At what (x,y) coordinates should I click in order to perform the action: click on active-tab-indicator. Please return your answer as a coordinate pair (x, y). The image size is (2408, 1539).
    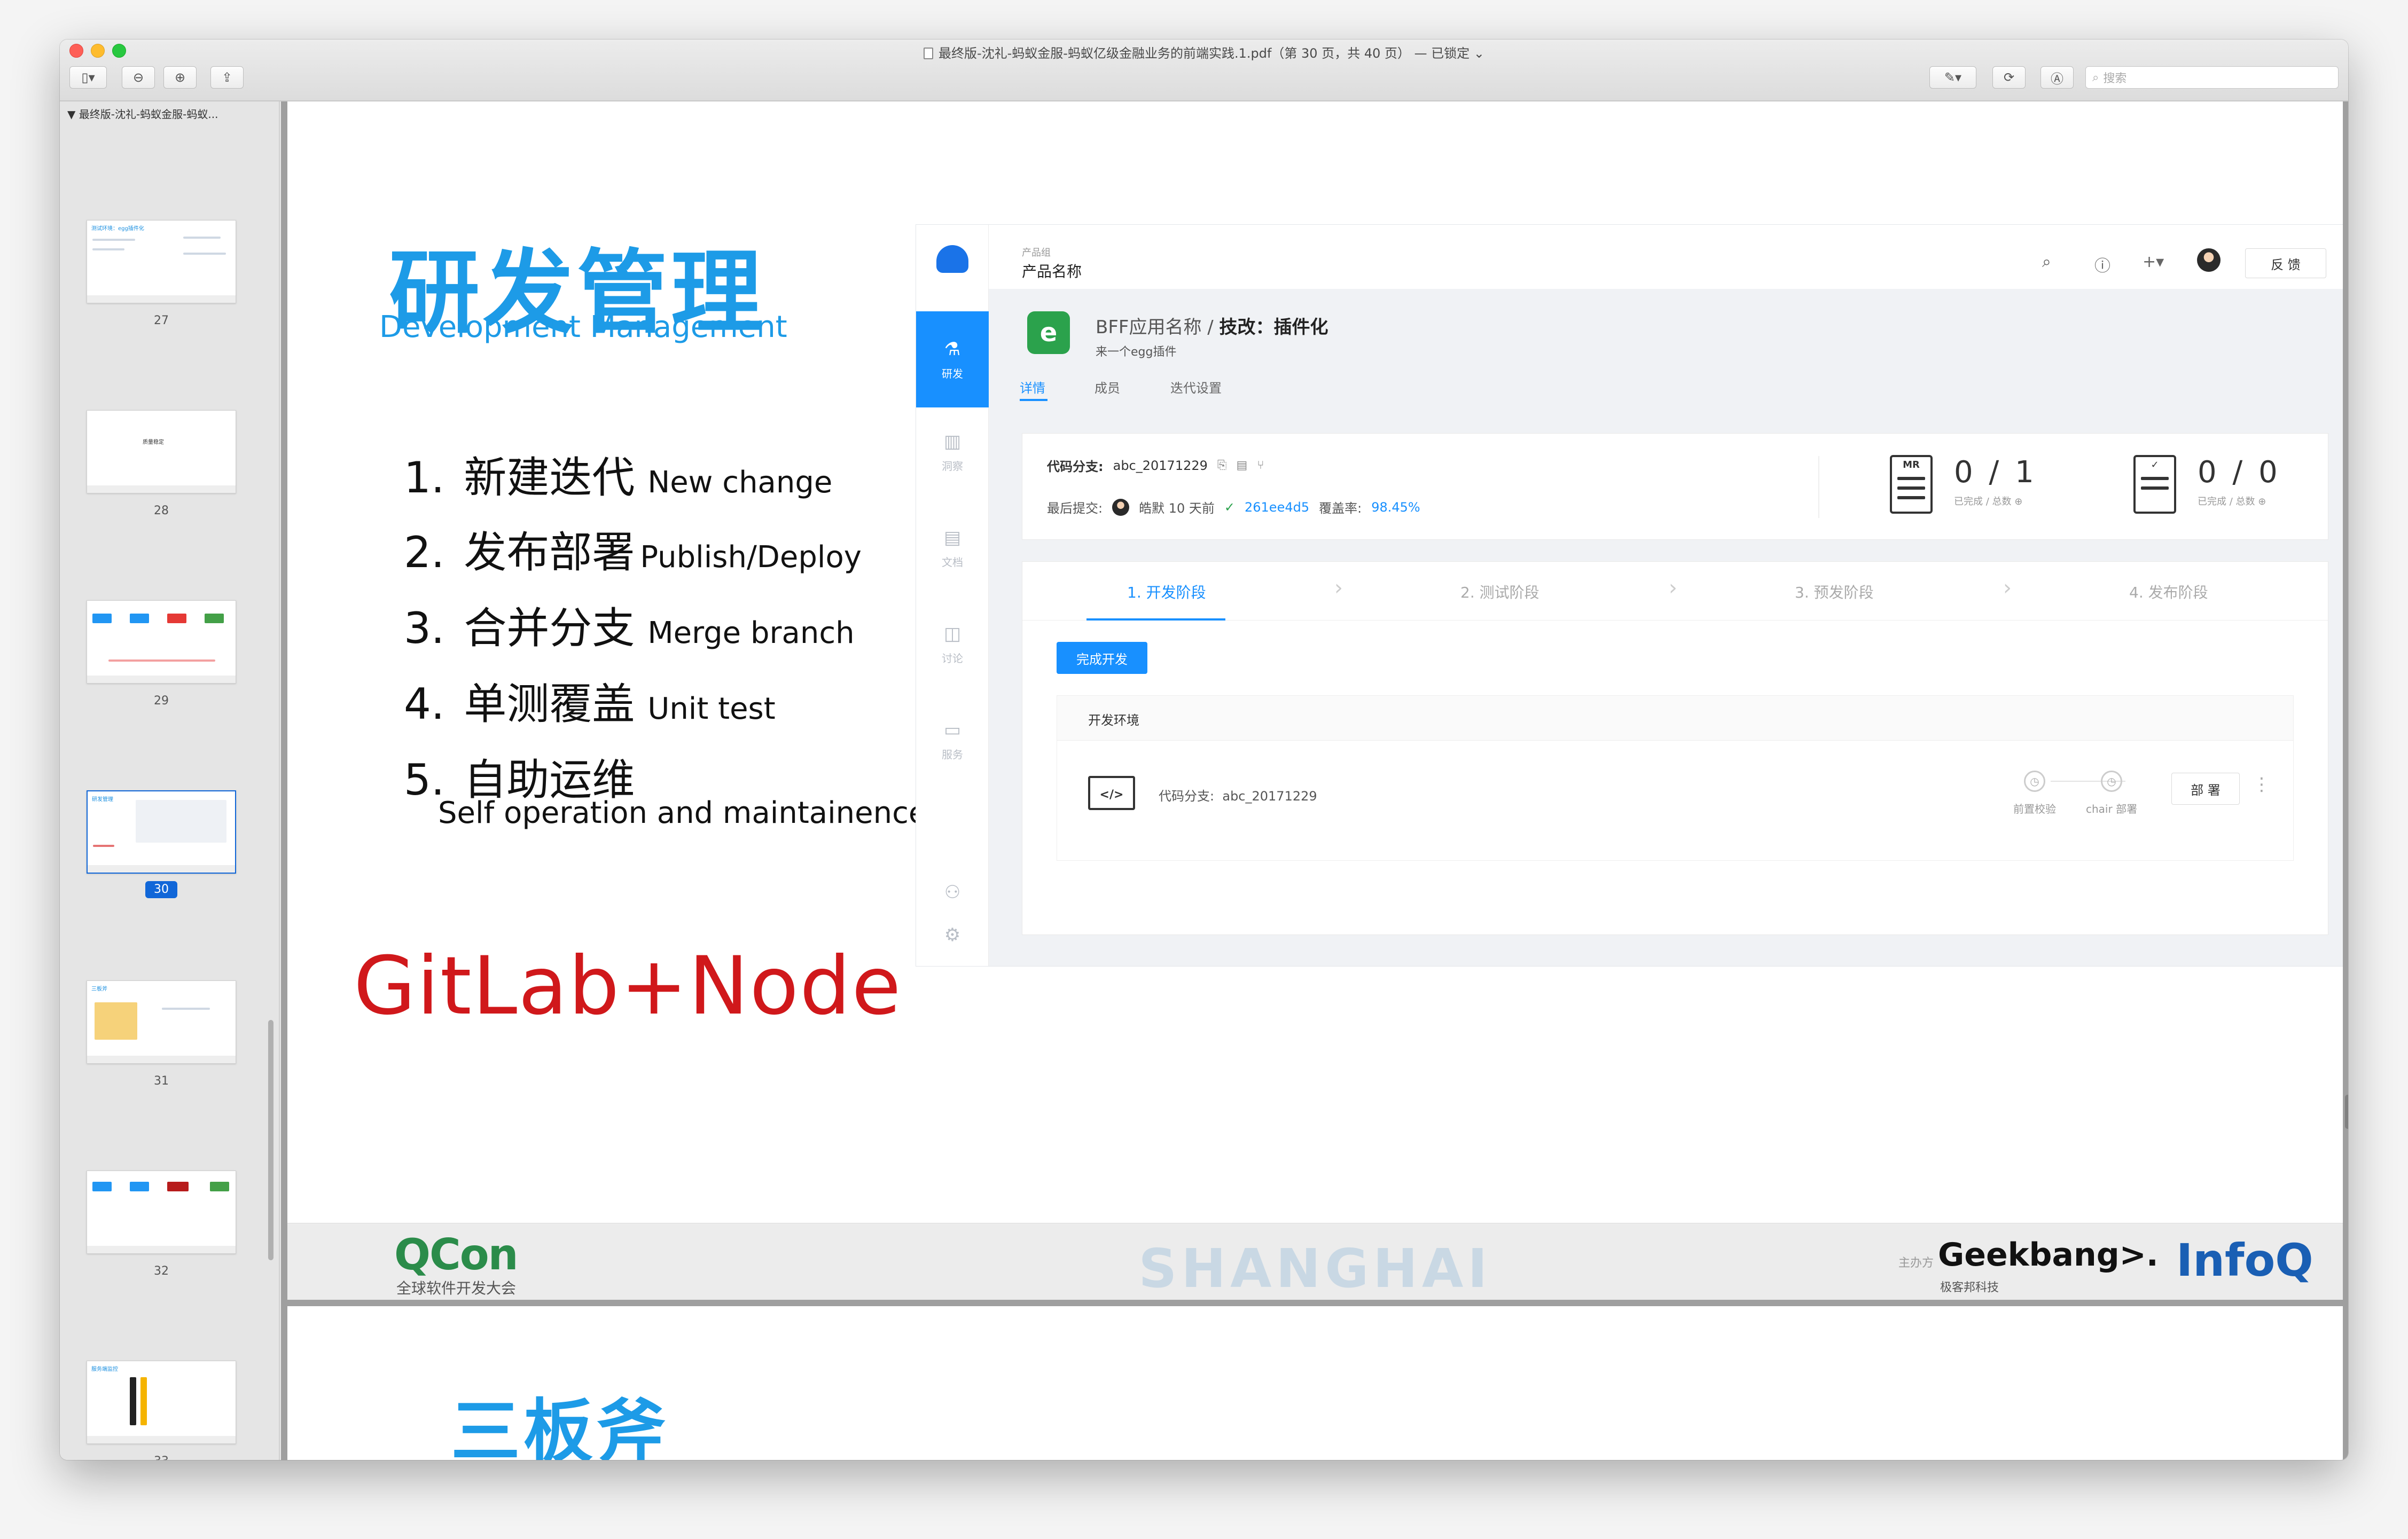
    Looking at the image, I should click on (1033, 400).